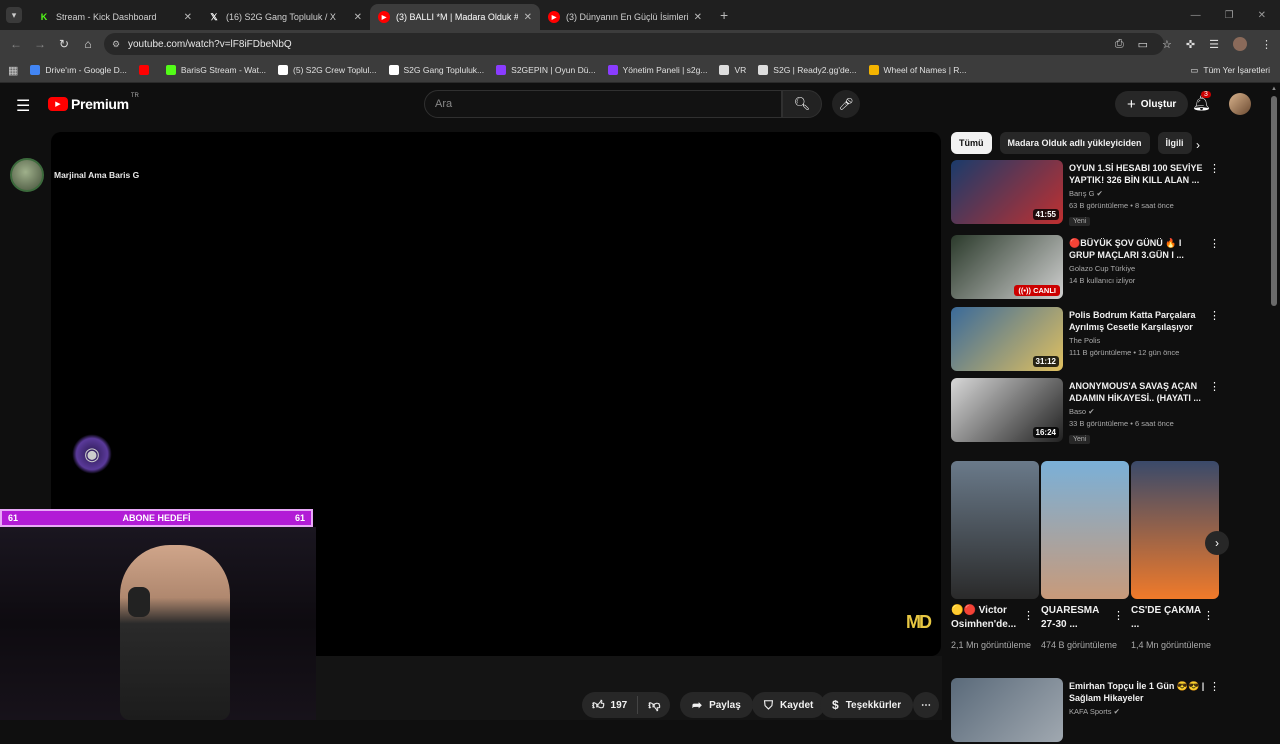 The width and height of the screenshot is (1280, 744). I want to click on short-item: CS'DE ÇAKMA ... 1,4 Mn görüntüleme ⋮, so click(1175, 555).